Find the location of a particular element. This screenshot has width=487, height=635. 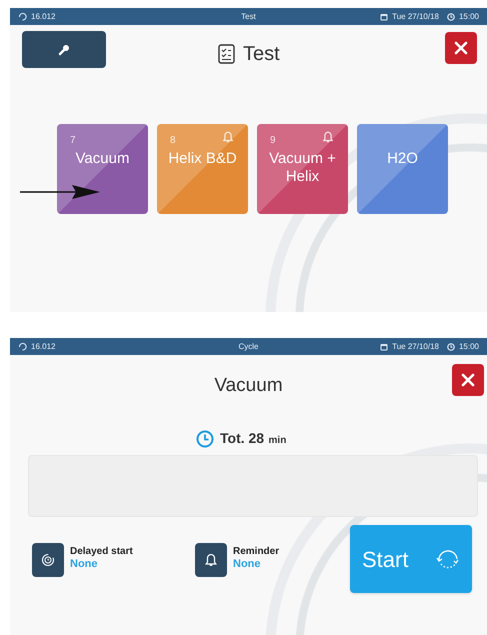

cycle-icon is located at coordinates (448, 559).